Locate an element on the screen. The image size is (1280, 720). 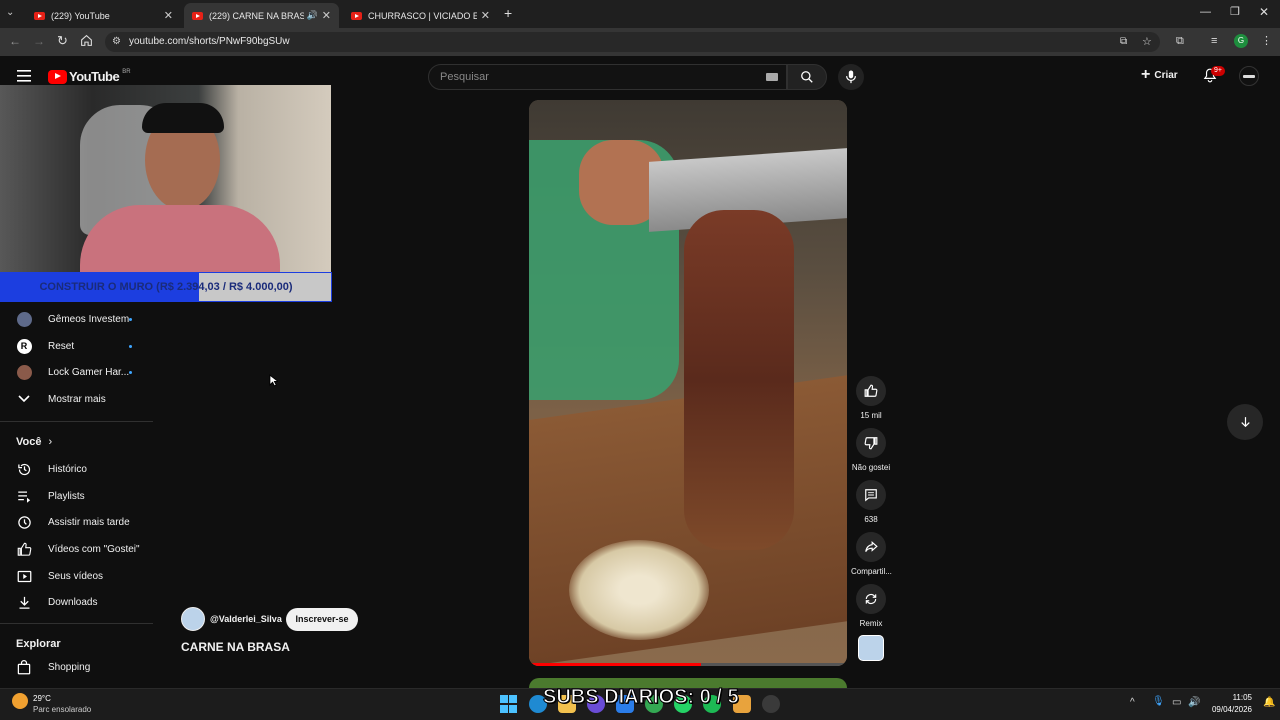
share-icon is located at coordinates (871, 547).